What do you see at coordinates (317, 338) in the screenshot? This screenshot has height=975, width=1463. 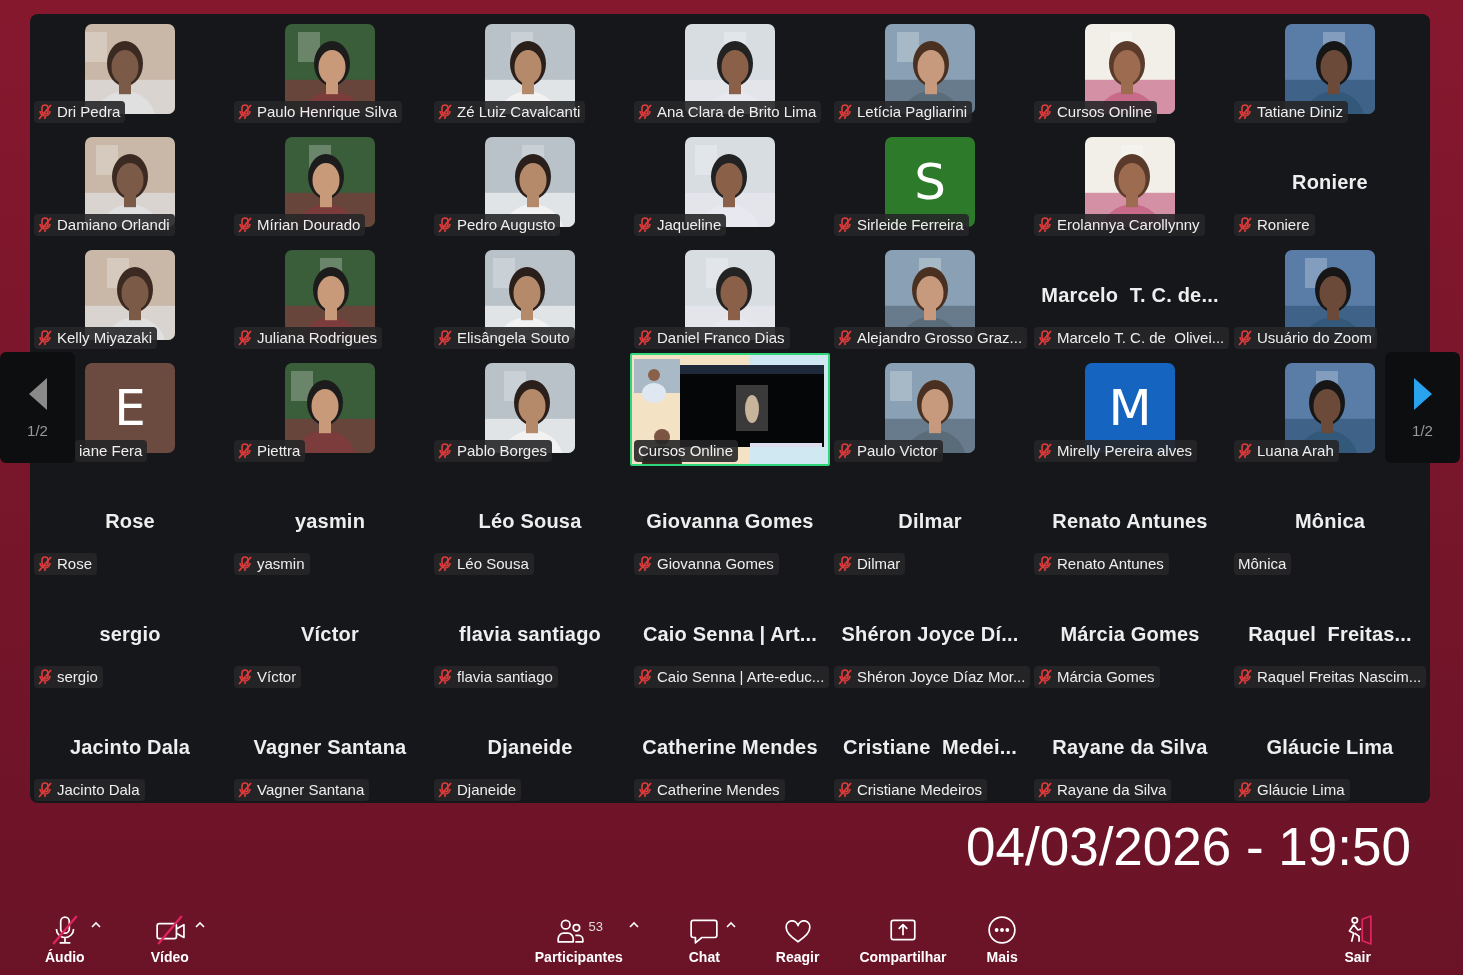 I see `participant-name: Juliana Rodrigues` at bounding box center [317, 338].